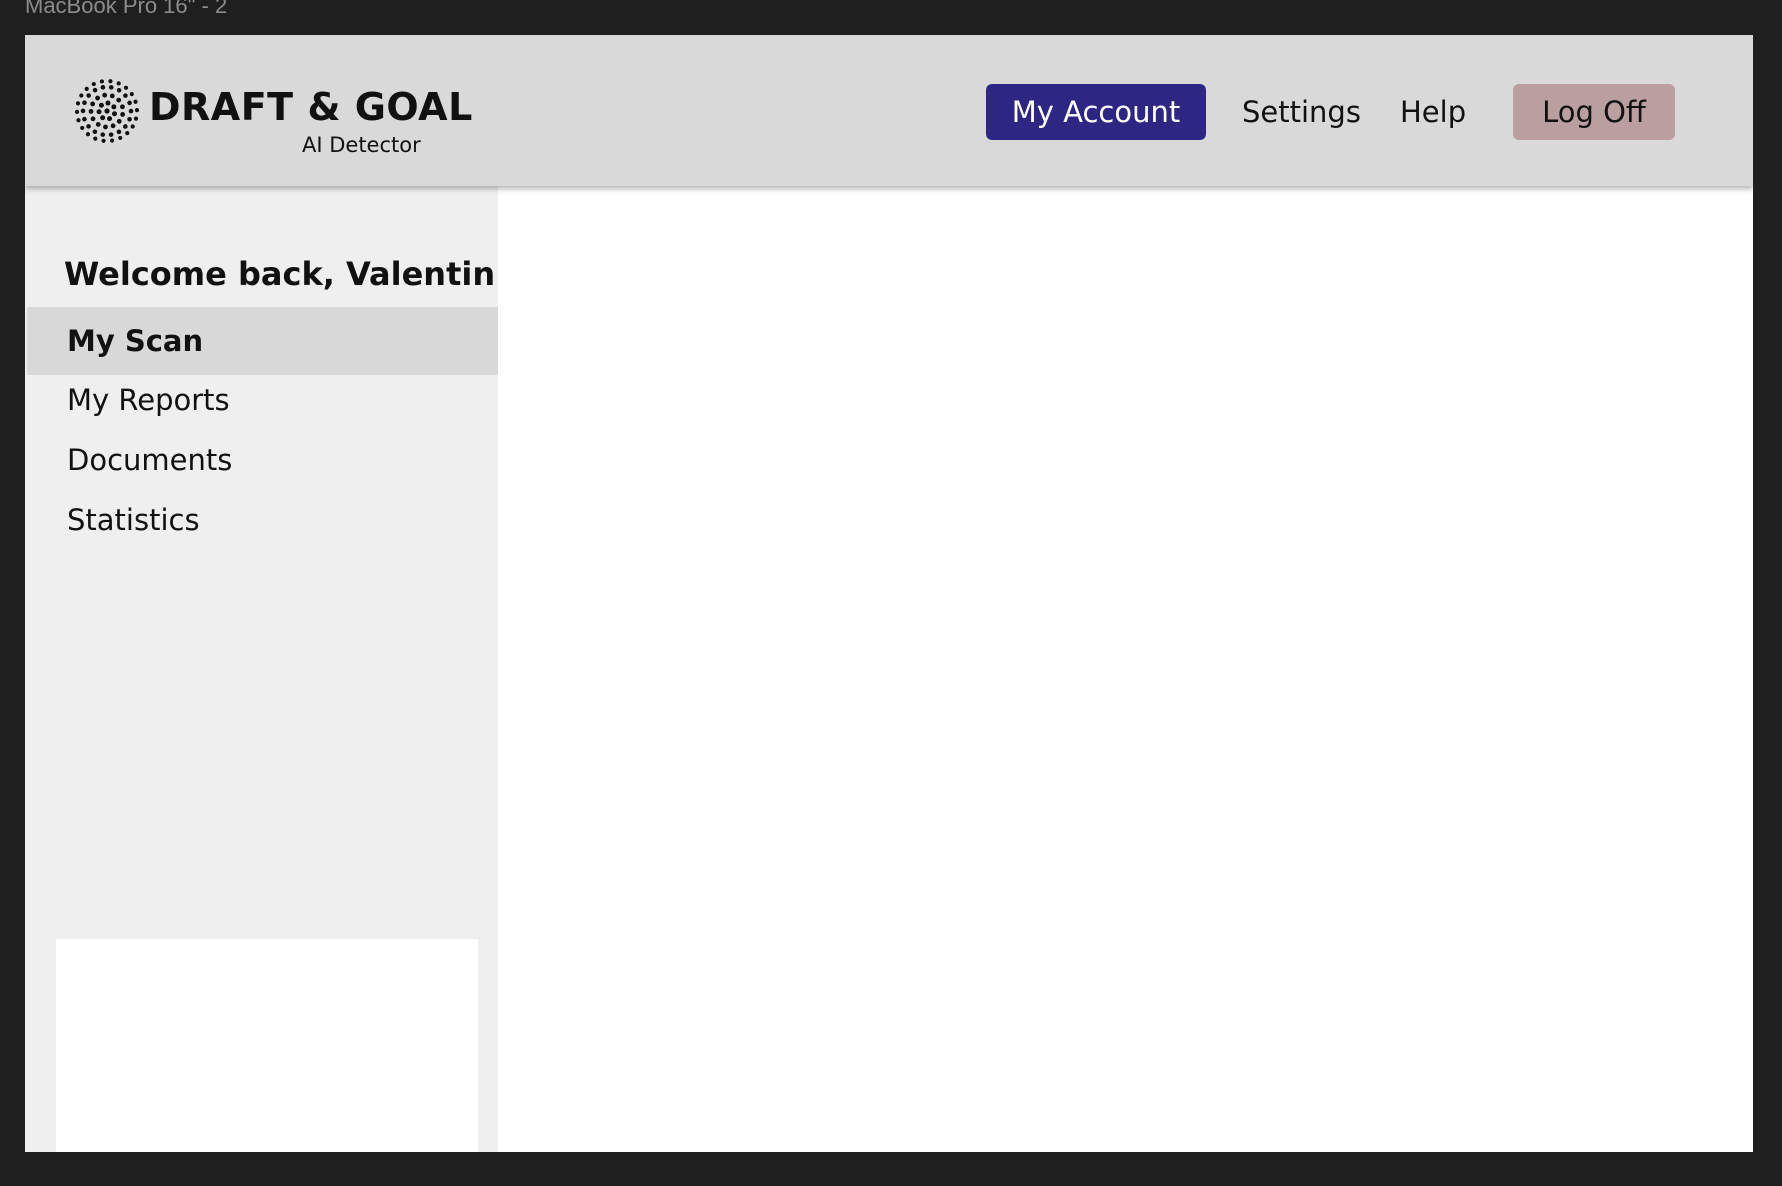 The height and width of the screenshot is (1186, 1782). I want to click on my-account-button: My Account, so click(1096, 112).